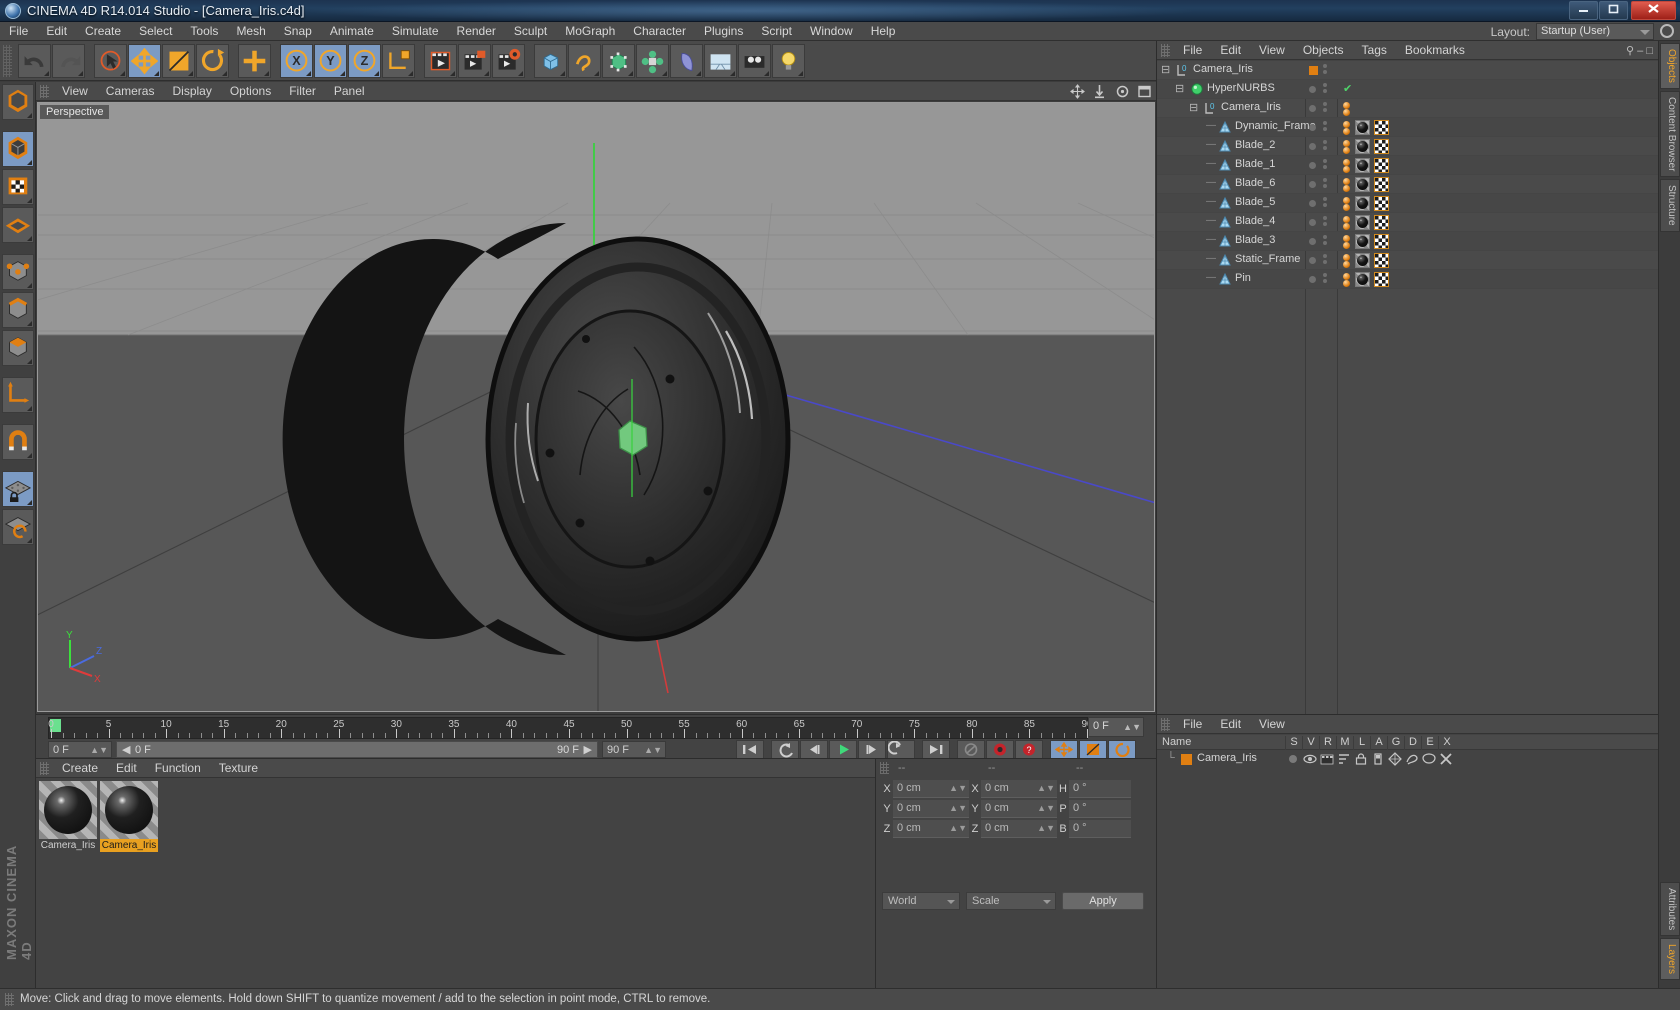  What do you see at coordinates (1407, 184) in the screenshot?
I see `object-row: — Blade_6` at bounding box center [1407, 184].